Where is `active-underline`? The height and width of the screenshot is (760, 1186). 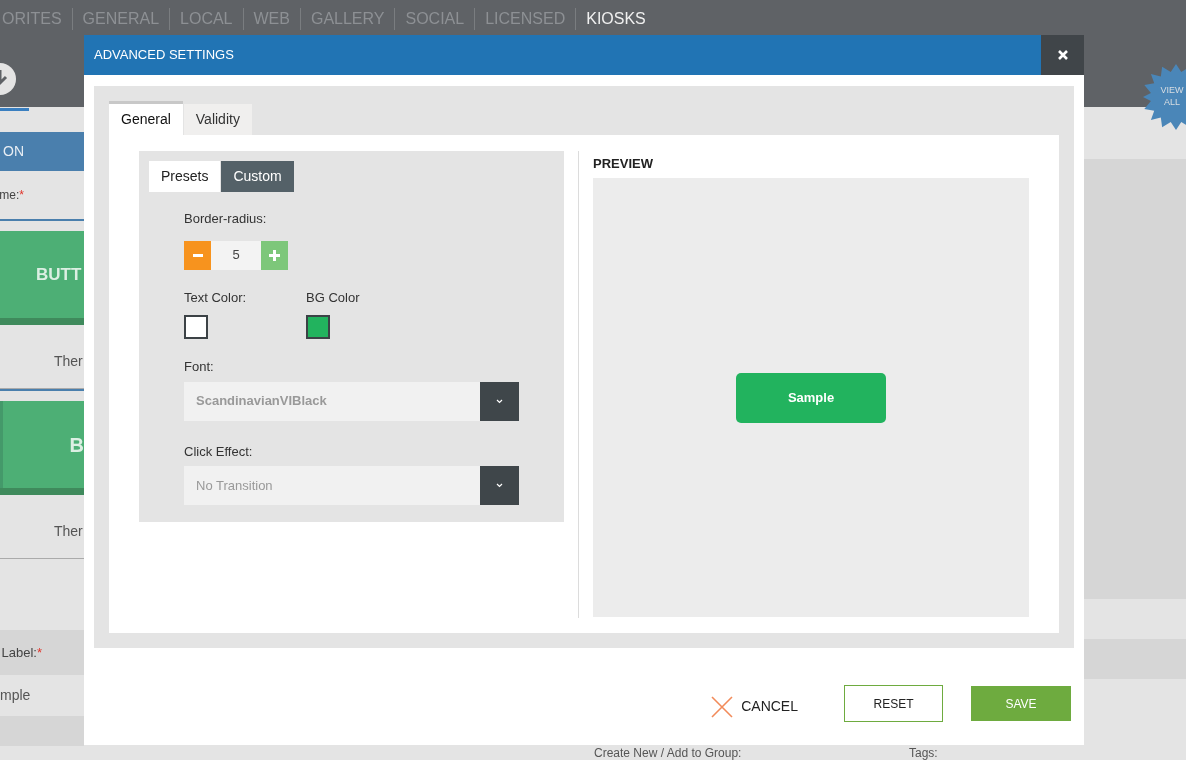
active-underline is located at coordinates (14, 109).